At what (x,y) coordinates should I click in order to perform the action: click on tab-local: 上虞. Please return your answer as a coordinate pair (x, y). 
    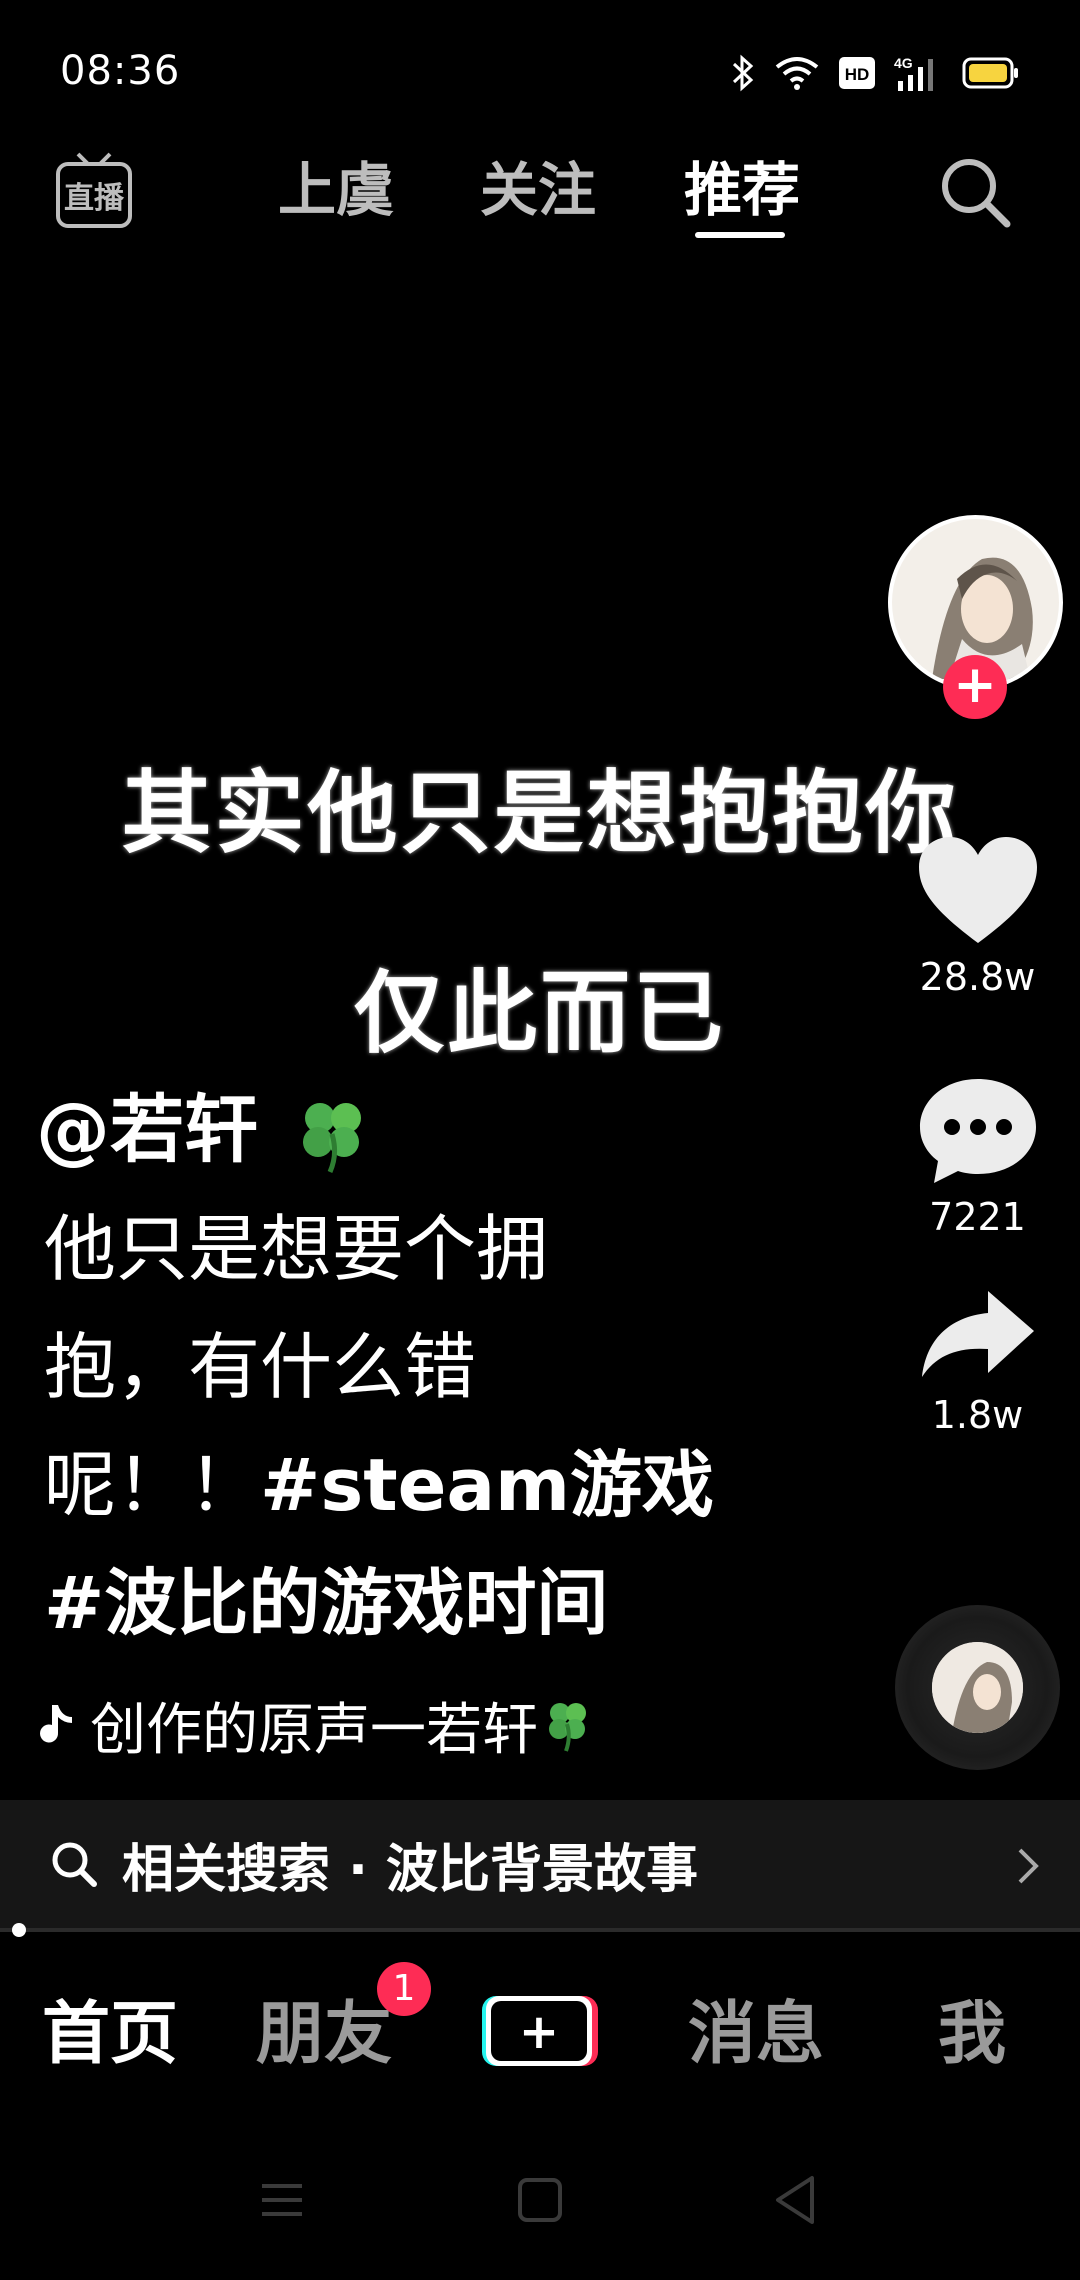
    Looking at the image, I should click on (336, 190).